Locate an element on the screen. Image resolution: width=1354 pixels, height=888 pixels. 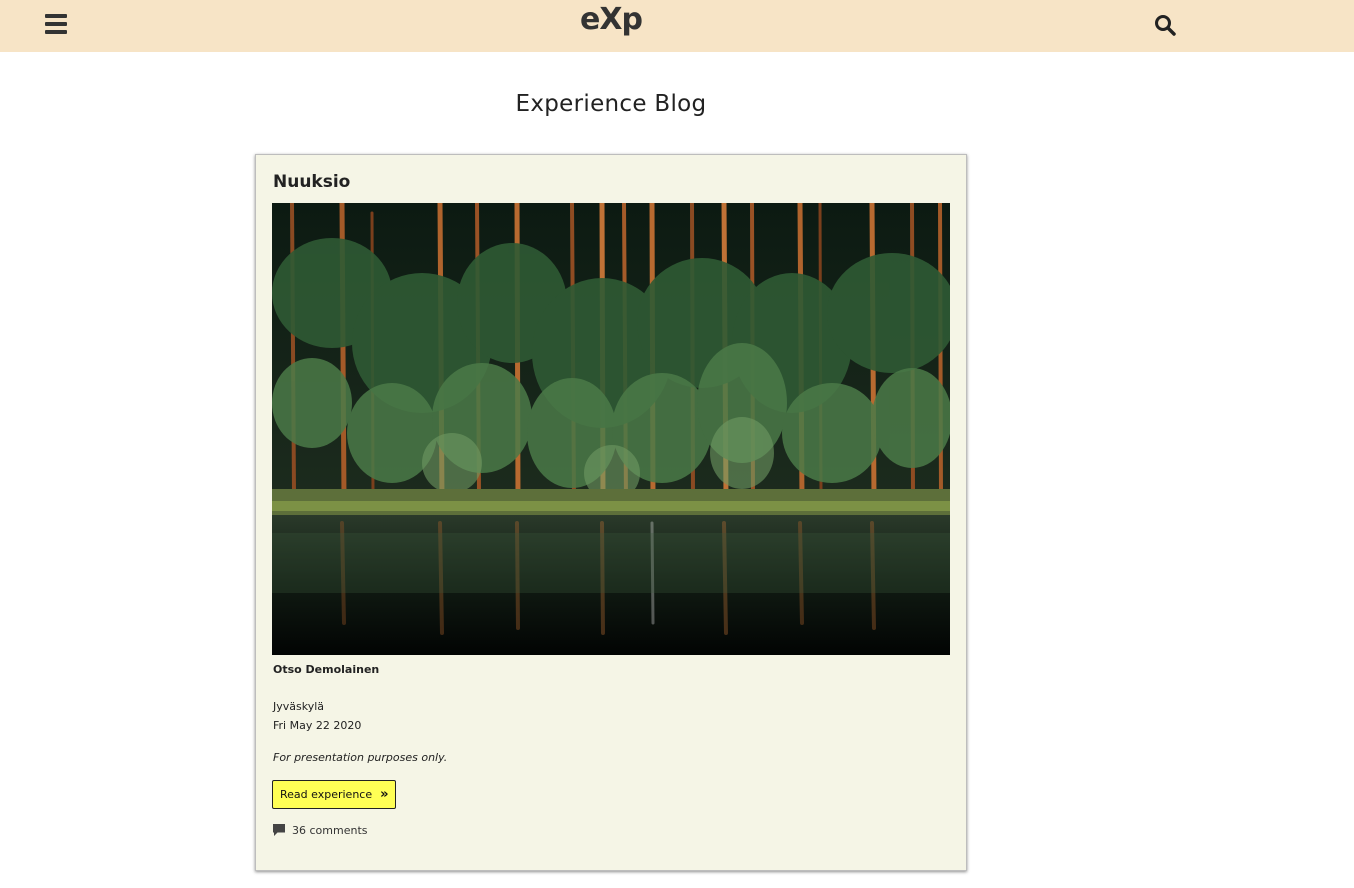
top-navigation-bar: eXp is located at coordinates (677, 26).